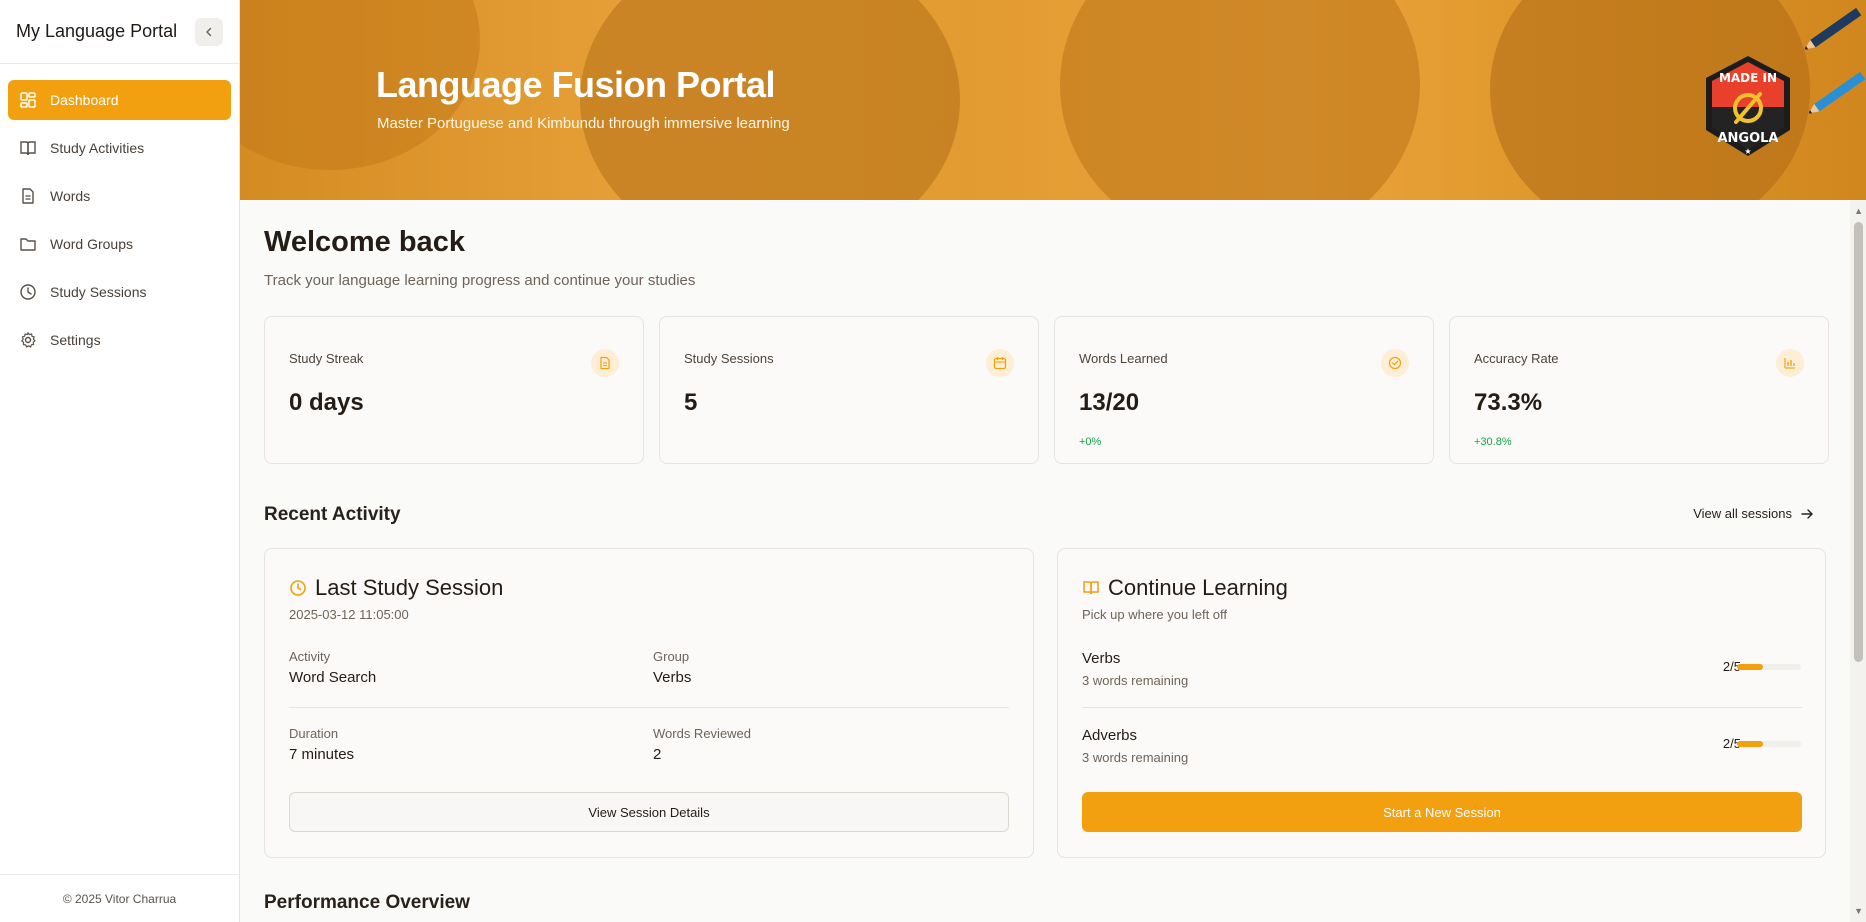 This screenshot has height=922, width=1866. Describe the element at coordinates (1123, 358) in the screenshot. I see `stat-label: Words Learned` at that location.